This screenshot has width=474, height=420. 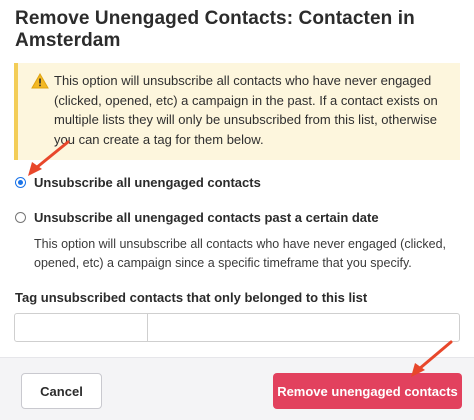 What do you see at coordinates (237, 327) in the screenshot?
I see `tag-field` at bounding box center [237, 327].